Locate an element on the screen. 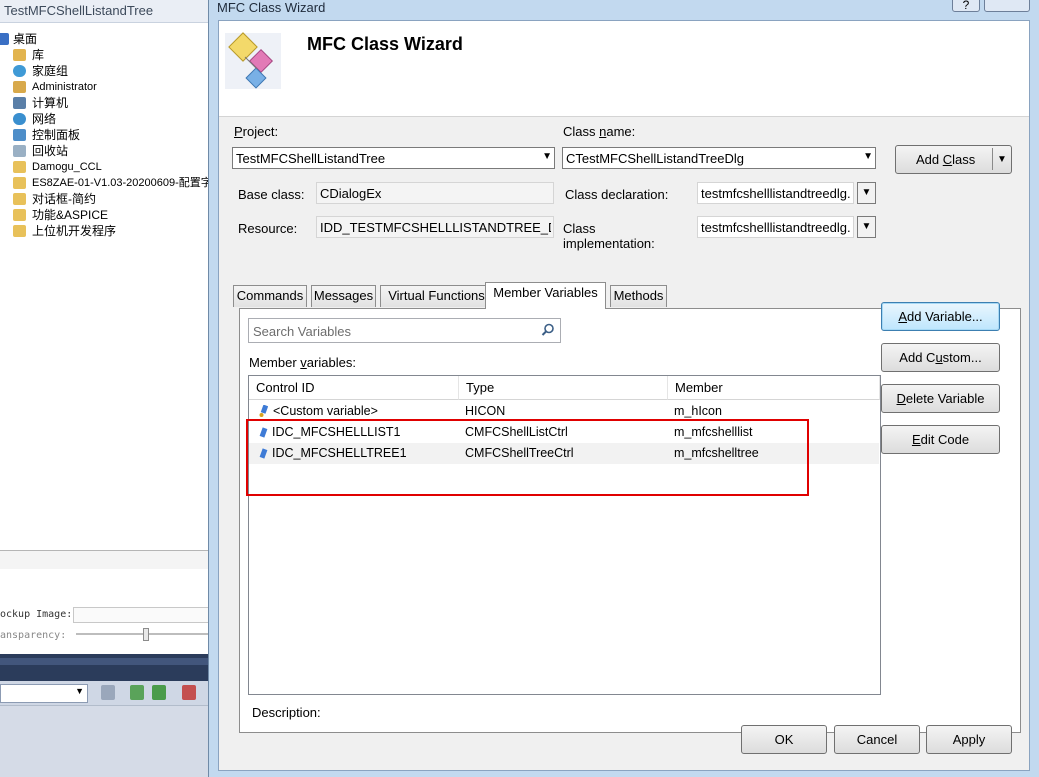 The width and height of the screenshot is (1039, 777). class-declaration-field: testmfcshelllistandtreedlg. is located at coordinates (775, 193).